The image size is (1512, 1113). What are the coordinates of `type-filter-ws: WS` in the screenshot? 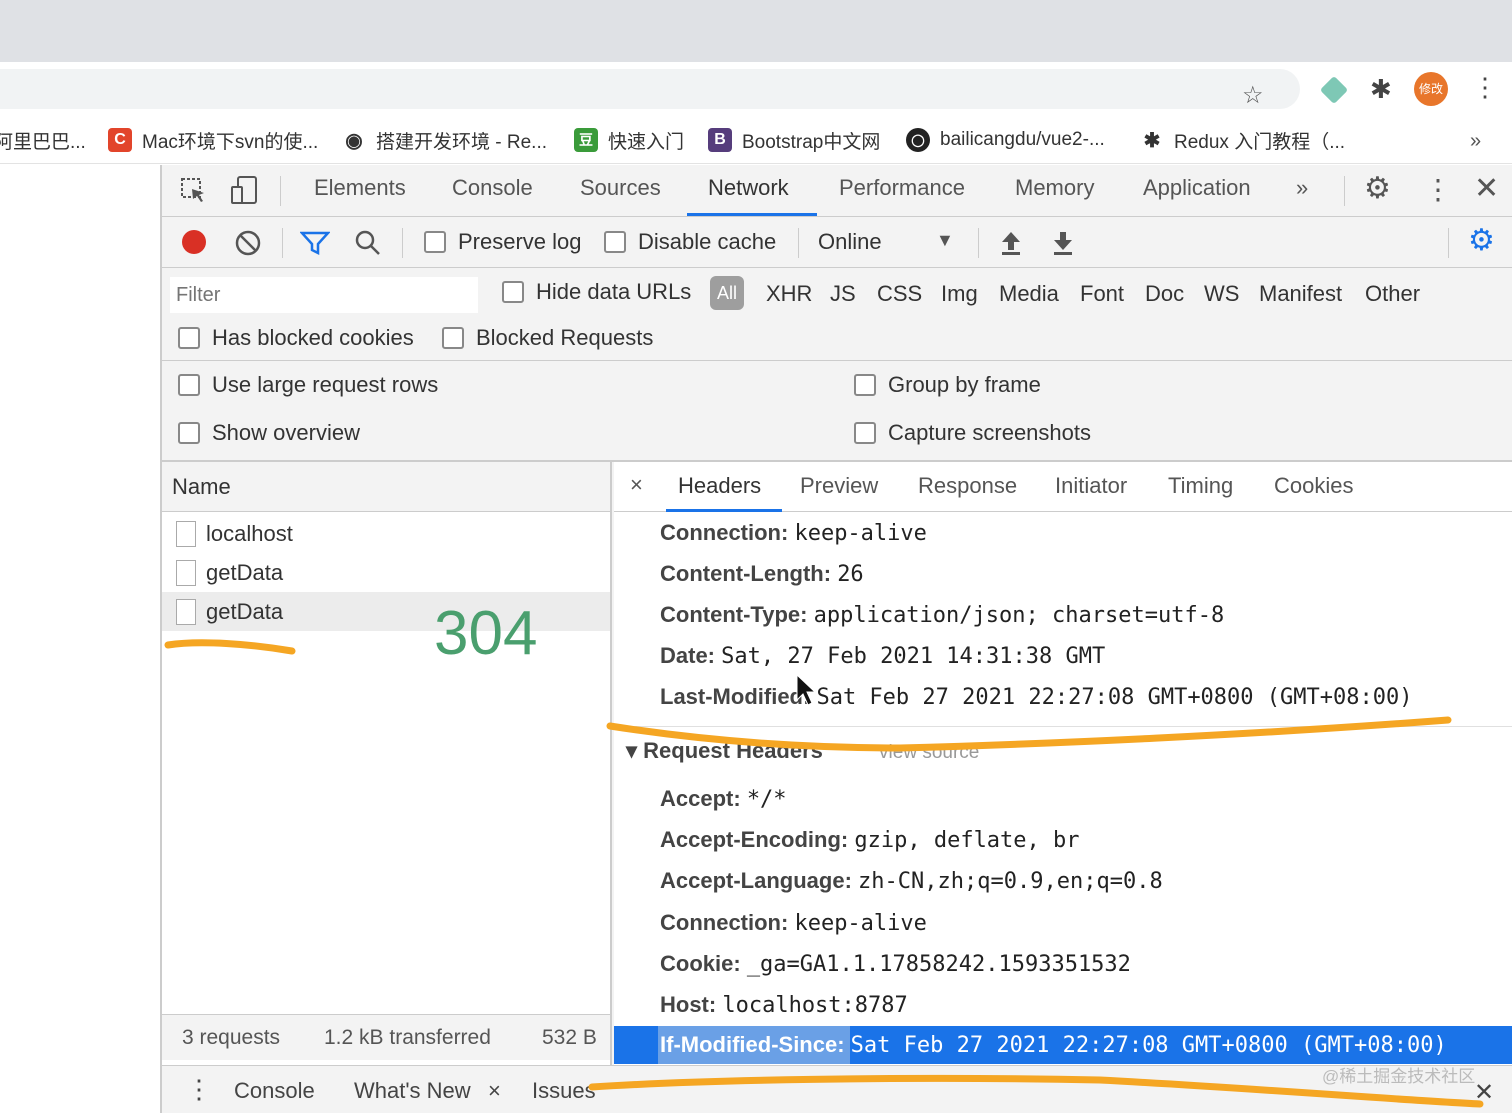 It's located at (1221, 294).